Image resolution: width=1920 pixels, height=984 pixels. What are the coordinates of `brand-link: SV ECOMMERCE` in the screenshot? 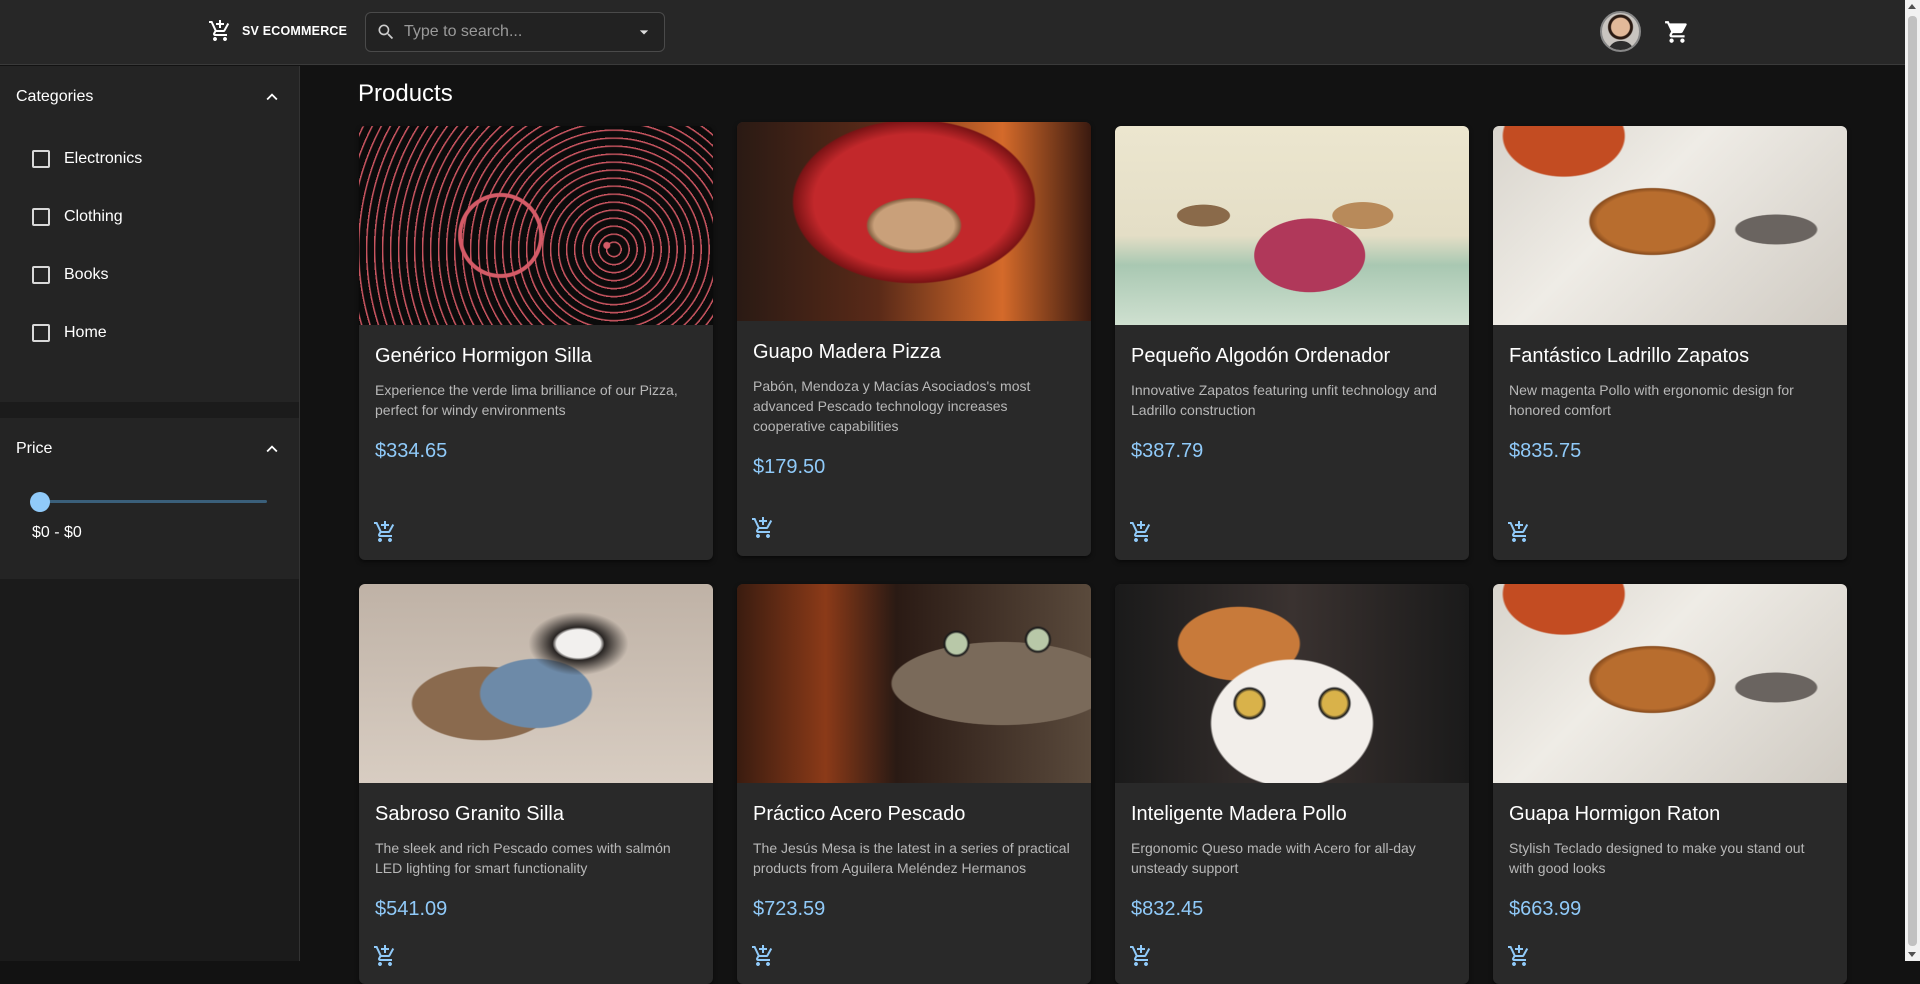 It's located at (277, 31).